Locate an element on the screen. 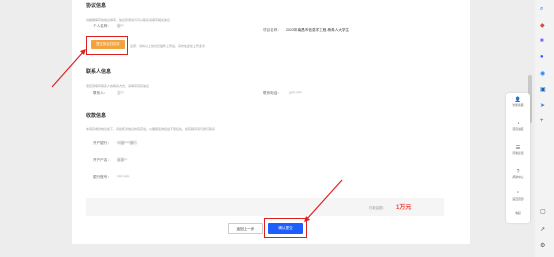  panel-item-label: 问题反馈 is located at coordinates (518, 153).